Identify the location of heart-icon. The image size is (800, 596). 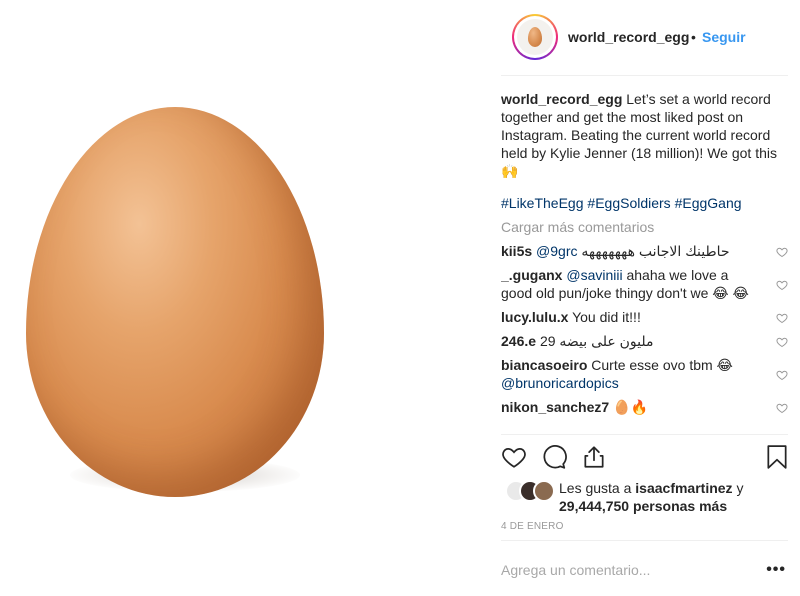
(514, 457).